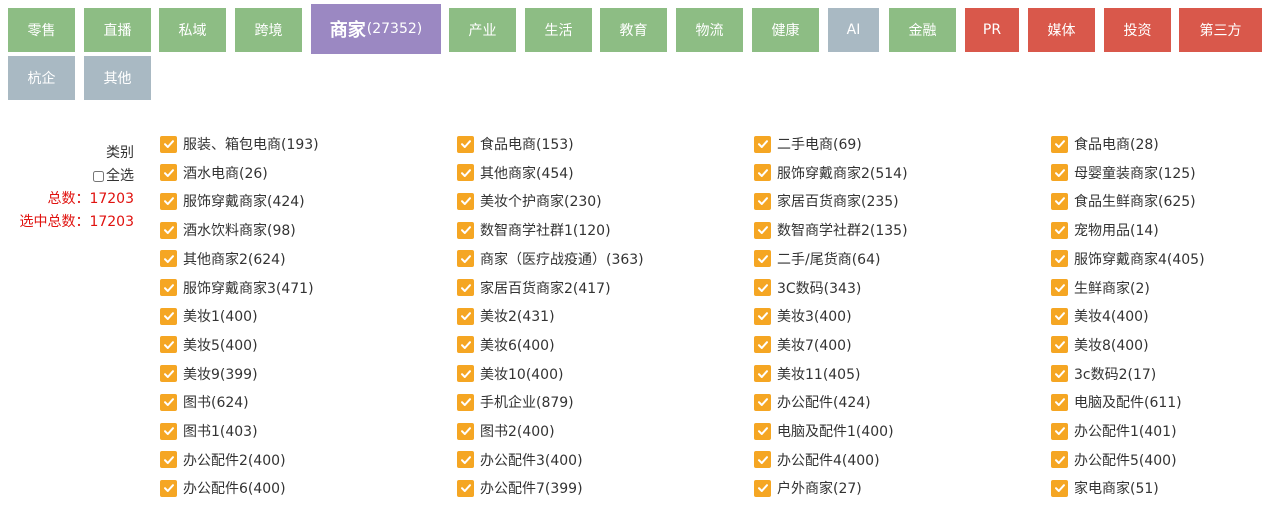  Describe the element at coordinates (534, 288) in the screenshot. I see `category-checkbox-item: 家居百货商家2(417)` at that location.